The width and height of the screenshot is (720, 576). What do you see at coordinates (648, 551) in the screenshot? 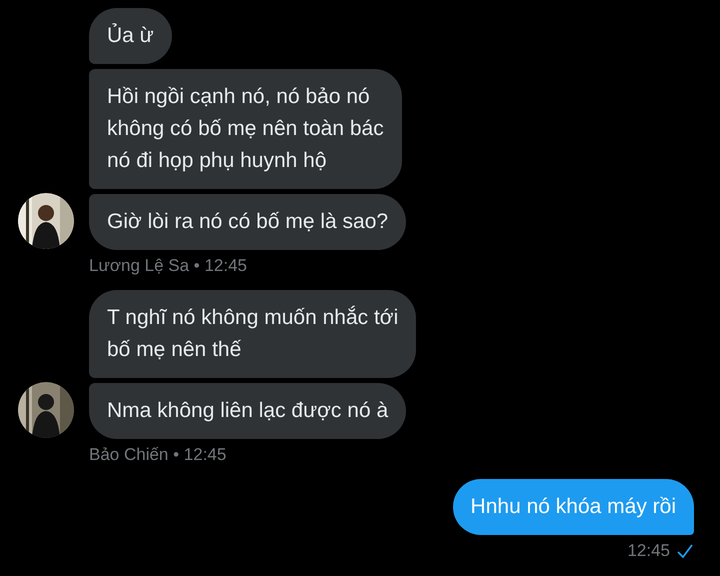
I see `message-meta: 12:45` at bounding box center [648, 551].